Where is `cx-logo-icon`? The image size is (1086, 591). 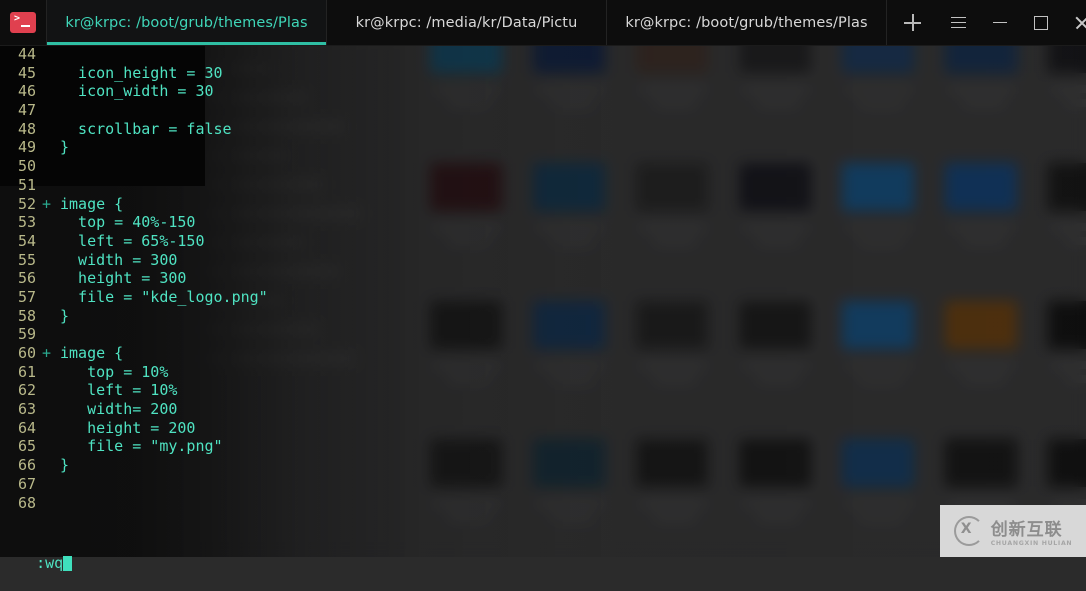
cx-logo-icon is located at coordinates (969, 531).